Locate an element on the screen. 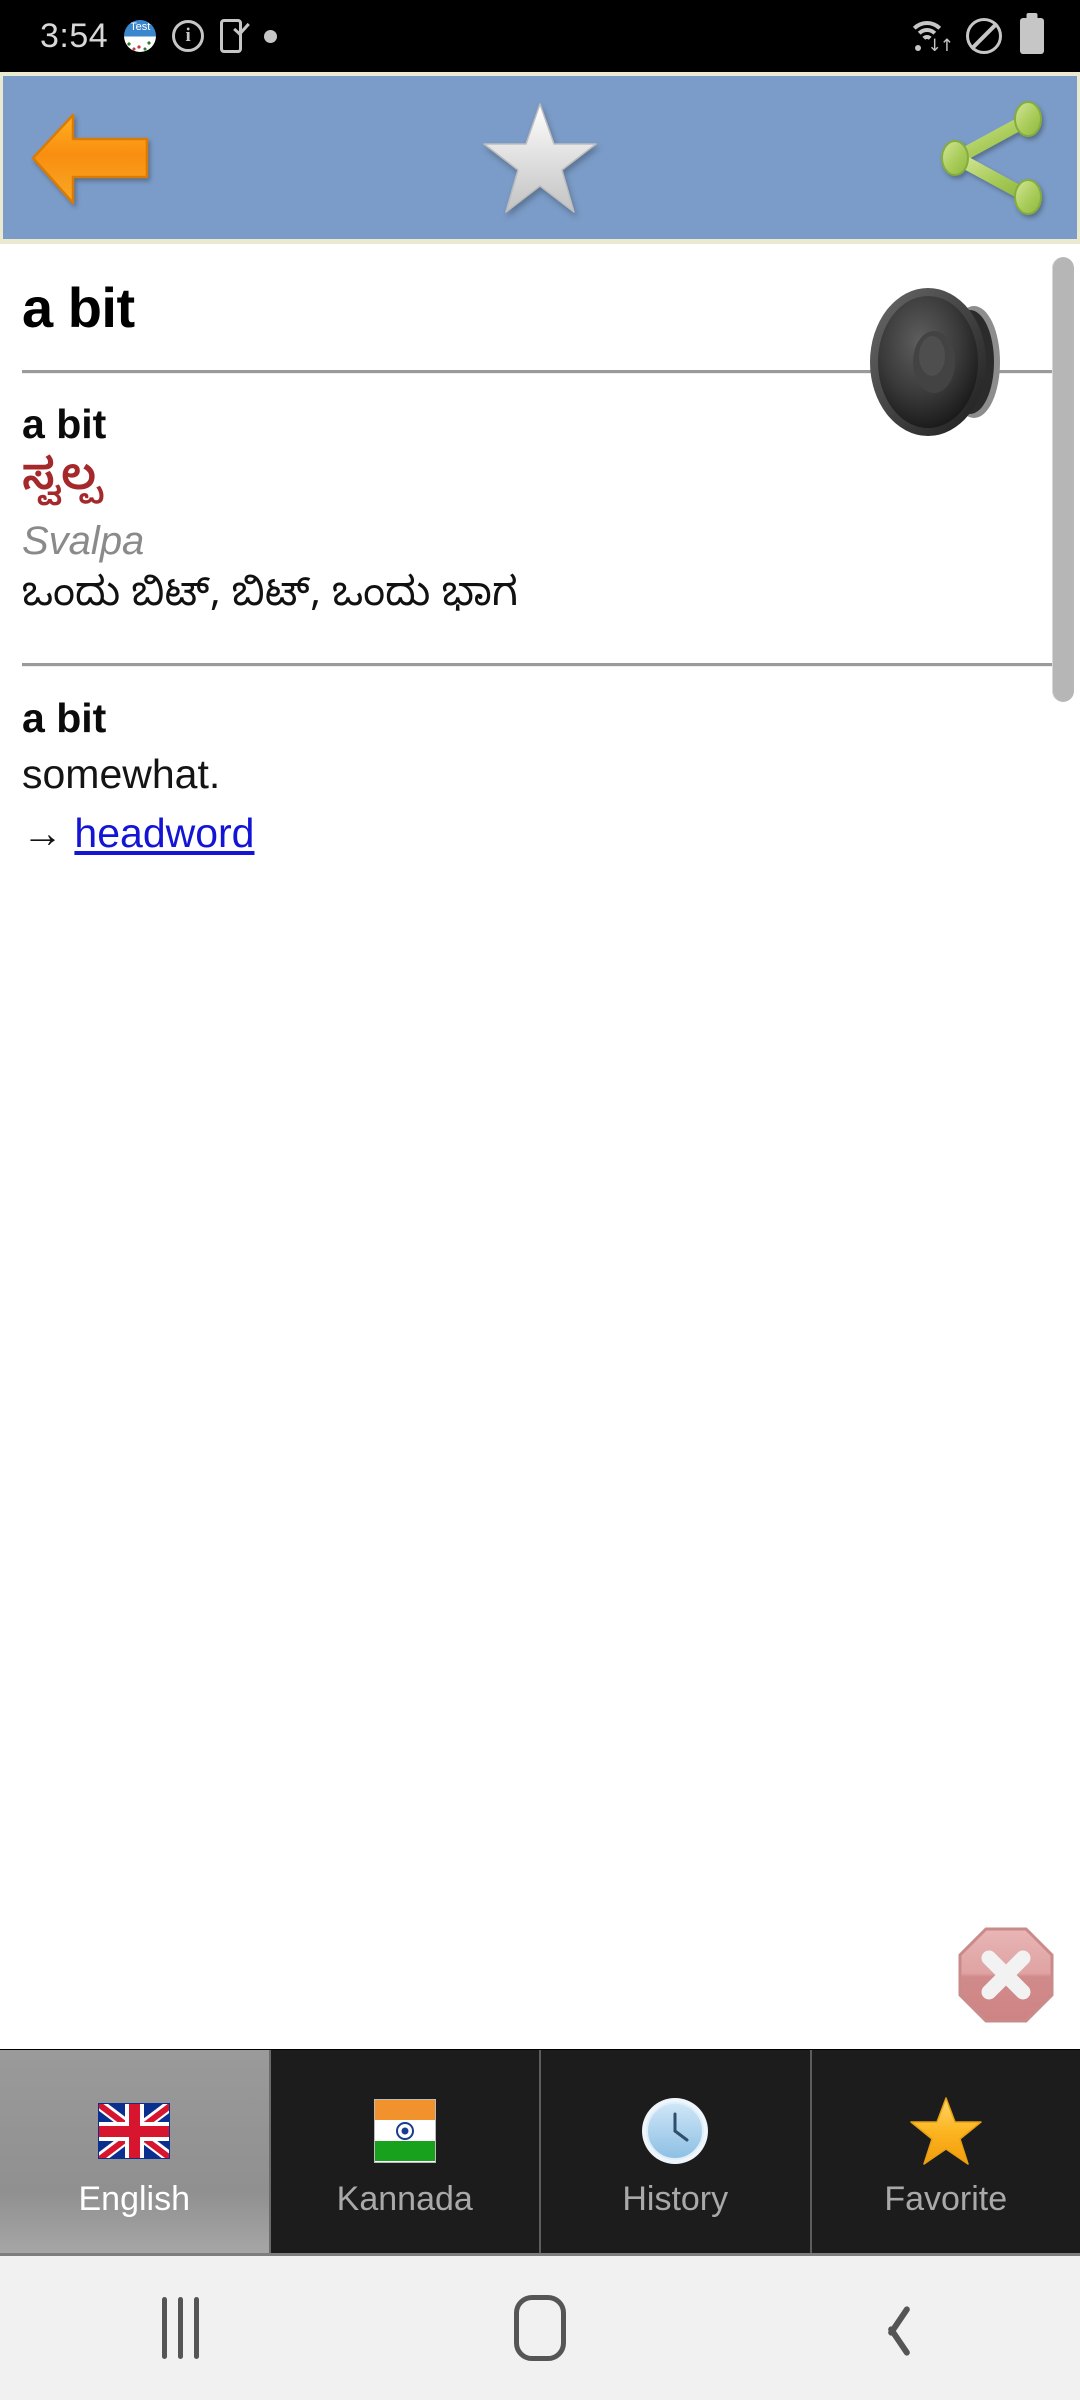  tab-favorite: Favorite is located at coordinates (945, 2151).